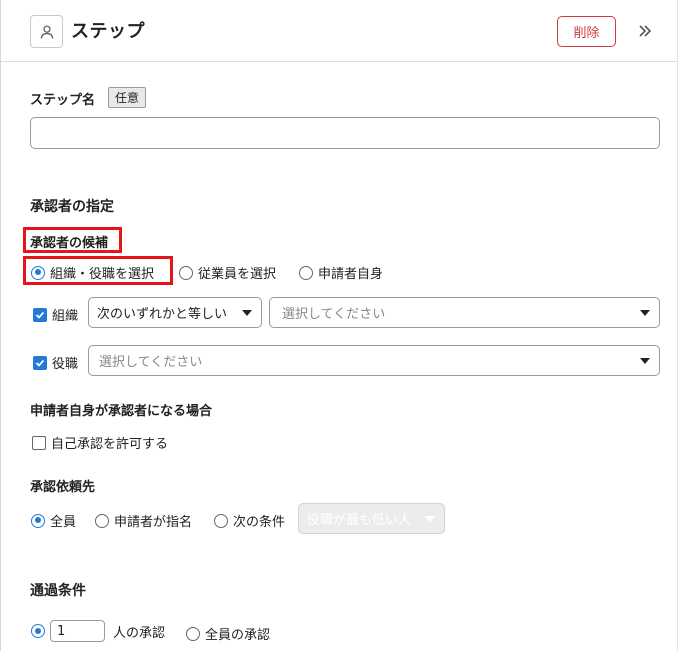 This screenshot has width=678, height=651. I want to click on pass-condition-title: 通過条件, so click(58, 591).